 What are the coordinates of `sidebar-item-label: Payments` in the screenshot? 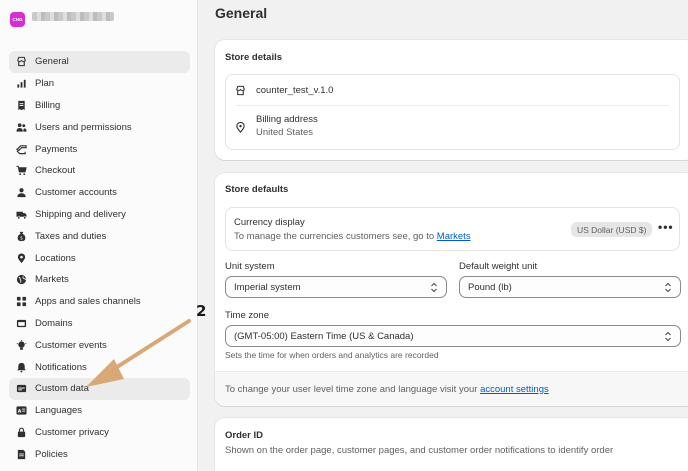 It's located at (56, 149).